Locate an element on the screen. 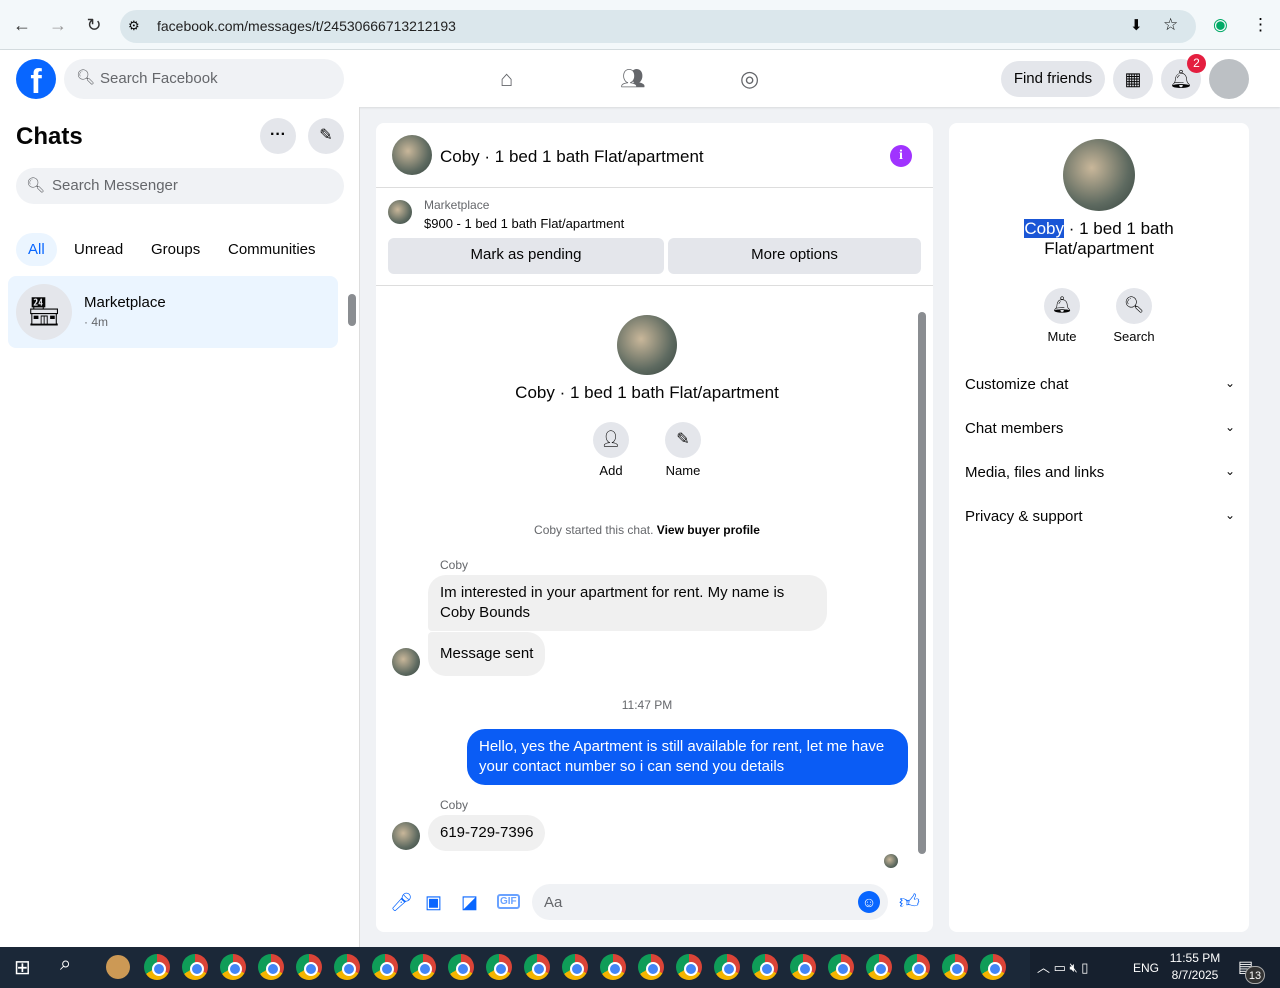 Image resolution: width=1280 pixels, height=988 pixels. info-icon: i is located at coordinates (901, 156).